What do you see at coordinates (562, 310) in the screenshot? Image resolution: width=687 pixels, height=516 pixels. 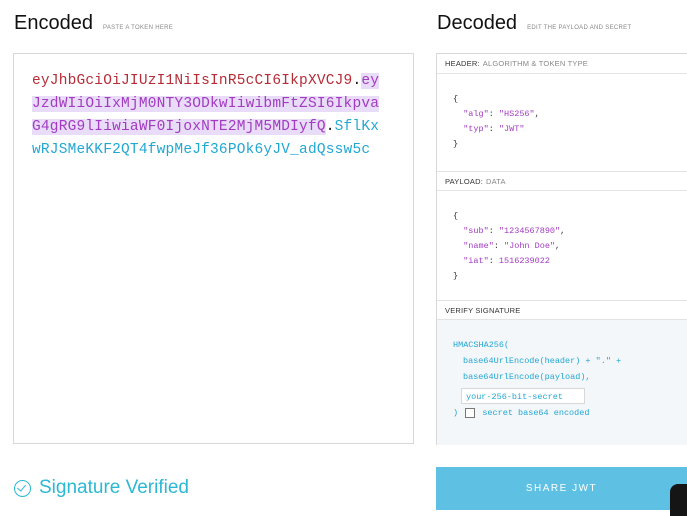 I see `verify-section-label: VERIFY SIGNATURE` at bounding box center [562, 310].